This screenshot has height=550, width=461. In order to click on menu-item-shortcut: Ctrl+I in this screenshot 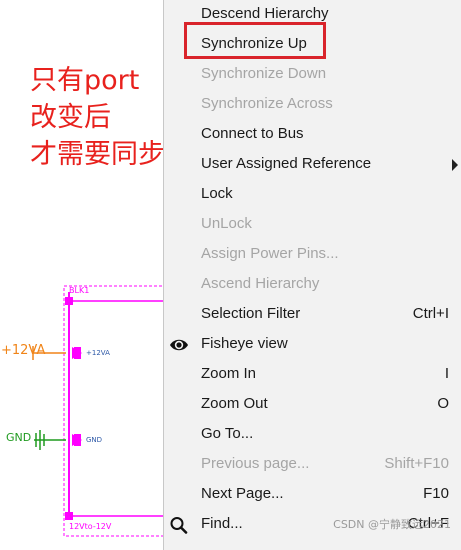, I will do `click(430, 313)`.